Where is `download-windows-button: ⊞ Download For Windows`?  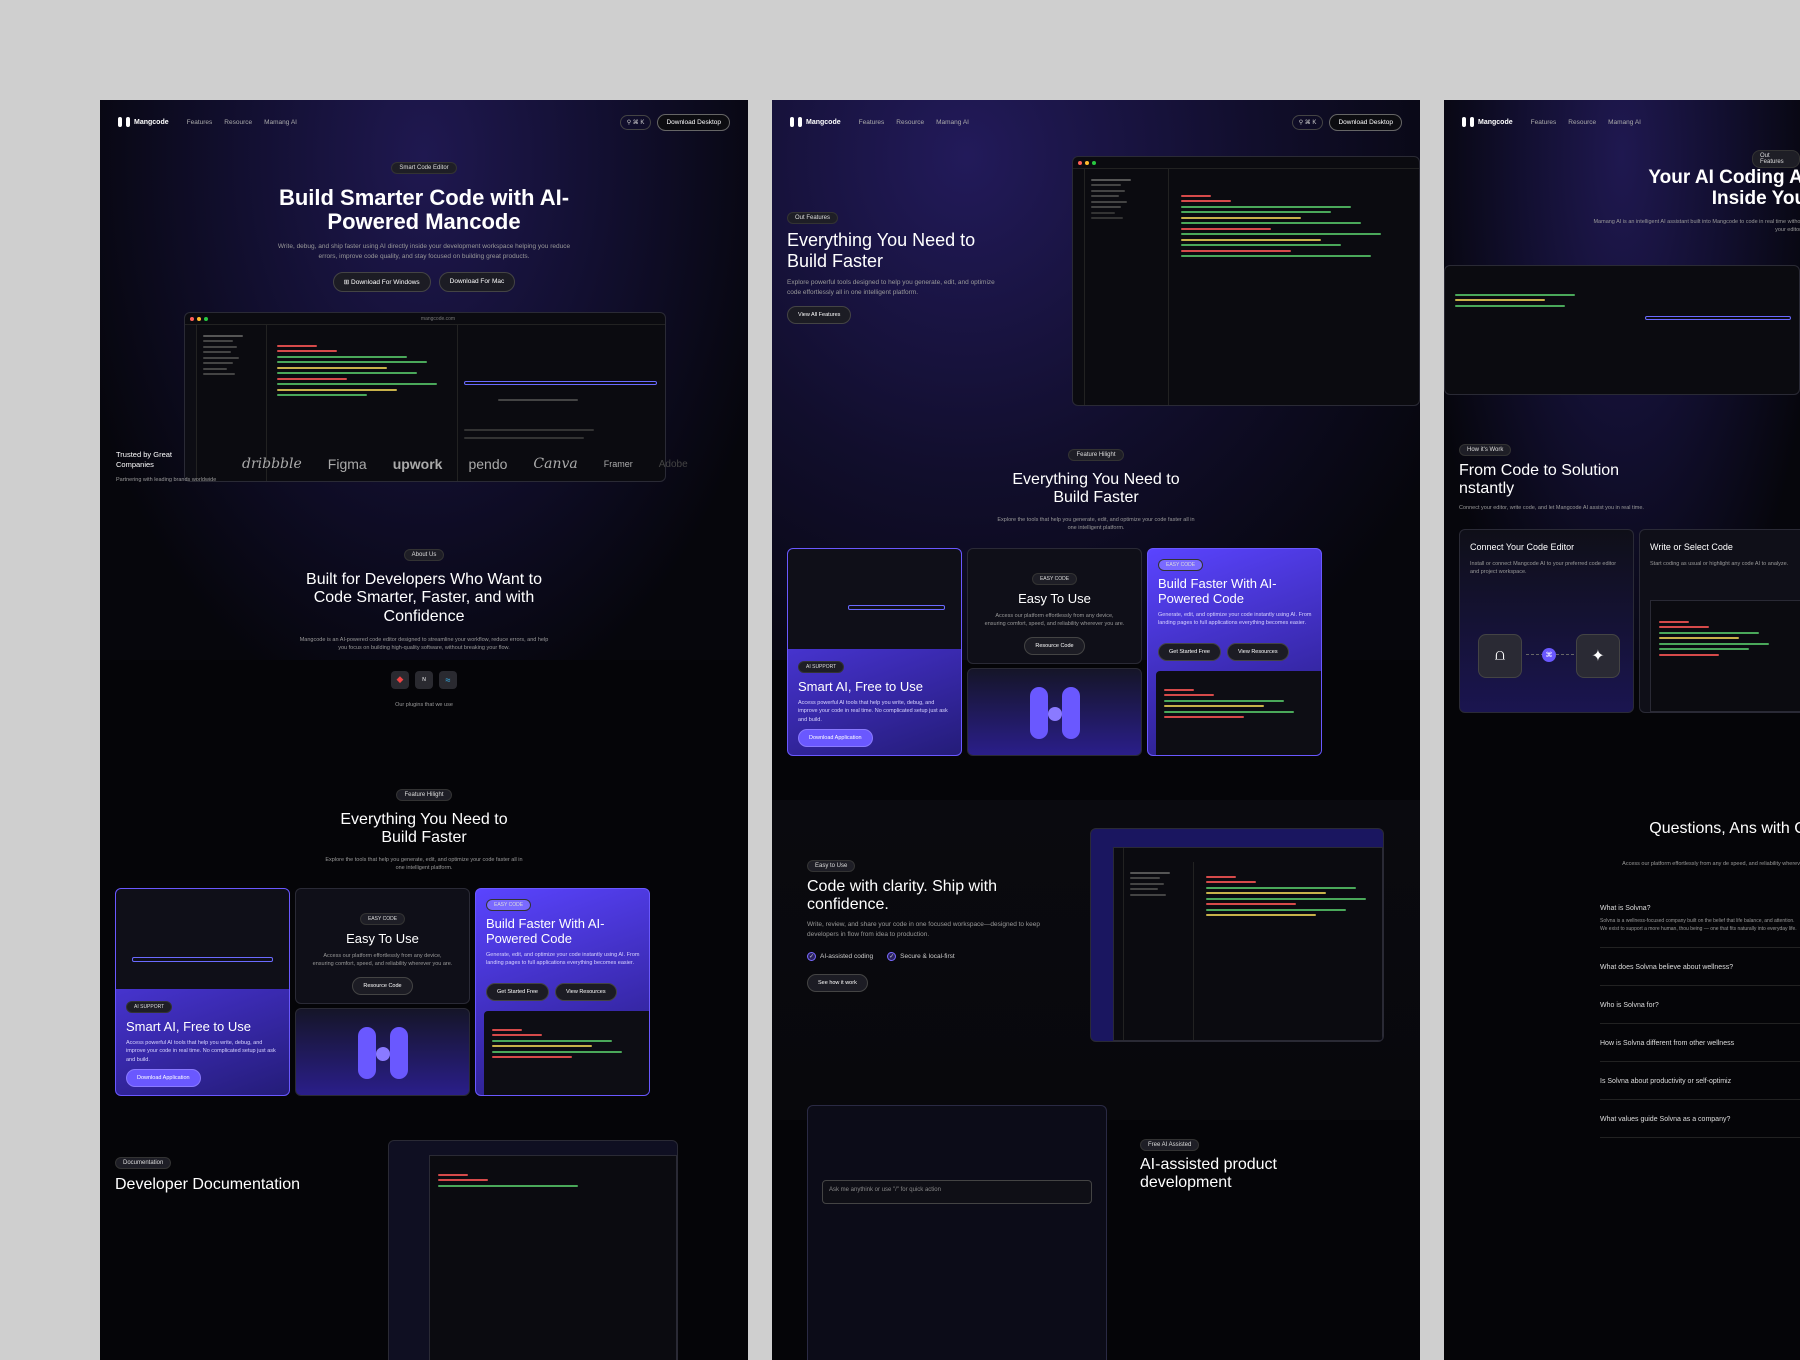 download-windows-button: ⊞ Download For Windows is located at coordinates (381, 281).